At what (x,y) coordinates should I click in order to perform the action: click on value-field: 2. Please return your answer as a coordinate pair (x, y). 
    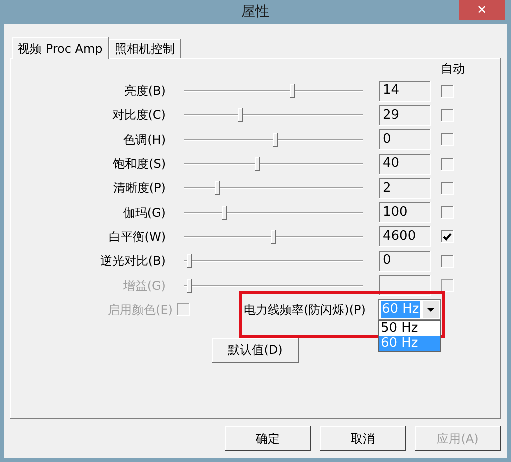
    Looking at the image, I should click on (405, 188).